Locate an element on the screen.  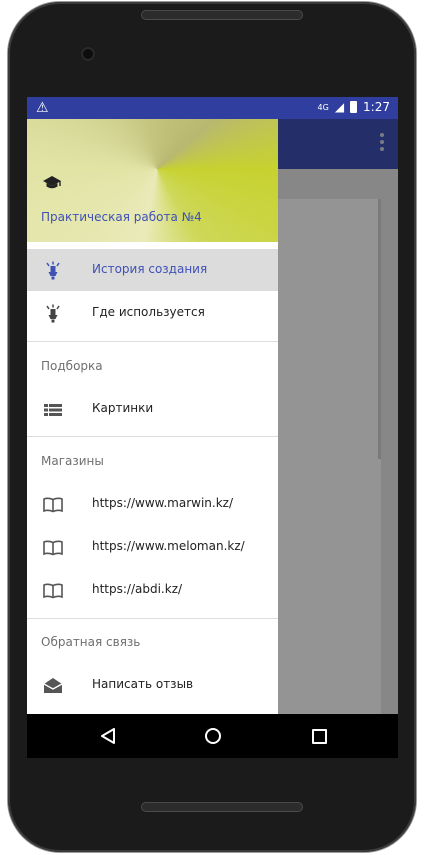
back-icon is located at coordinates (108, 736).